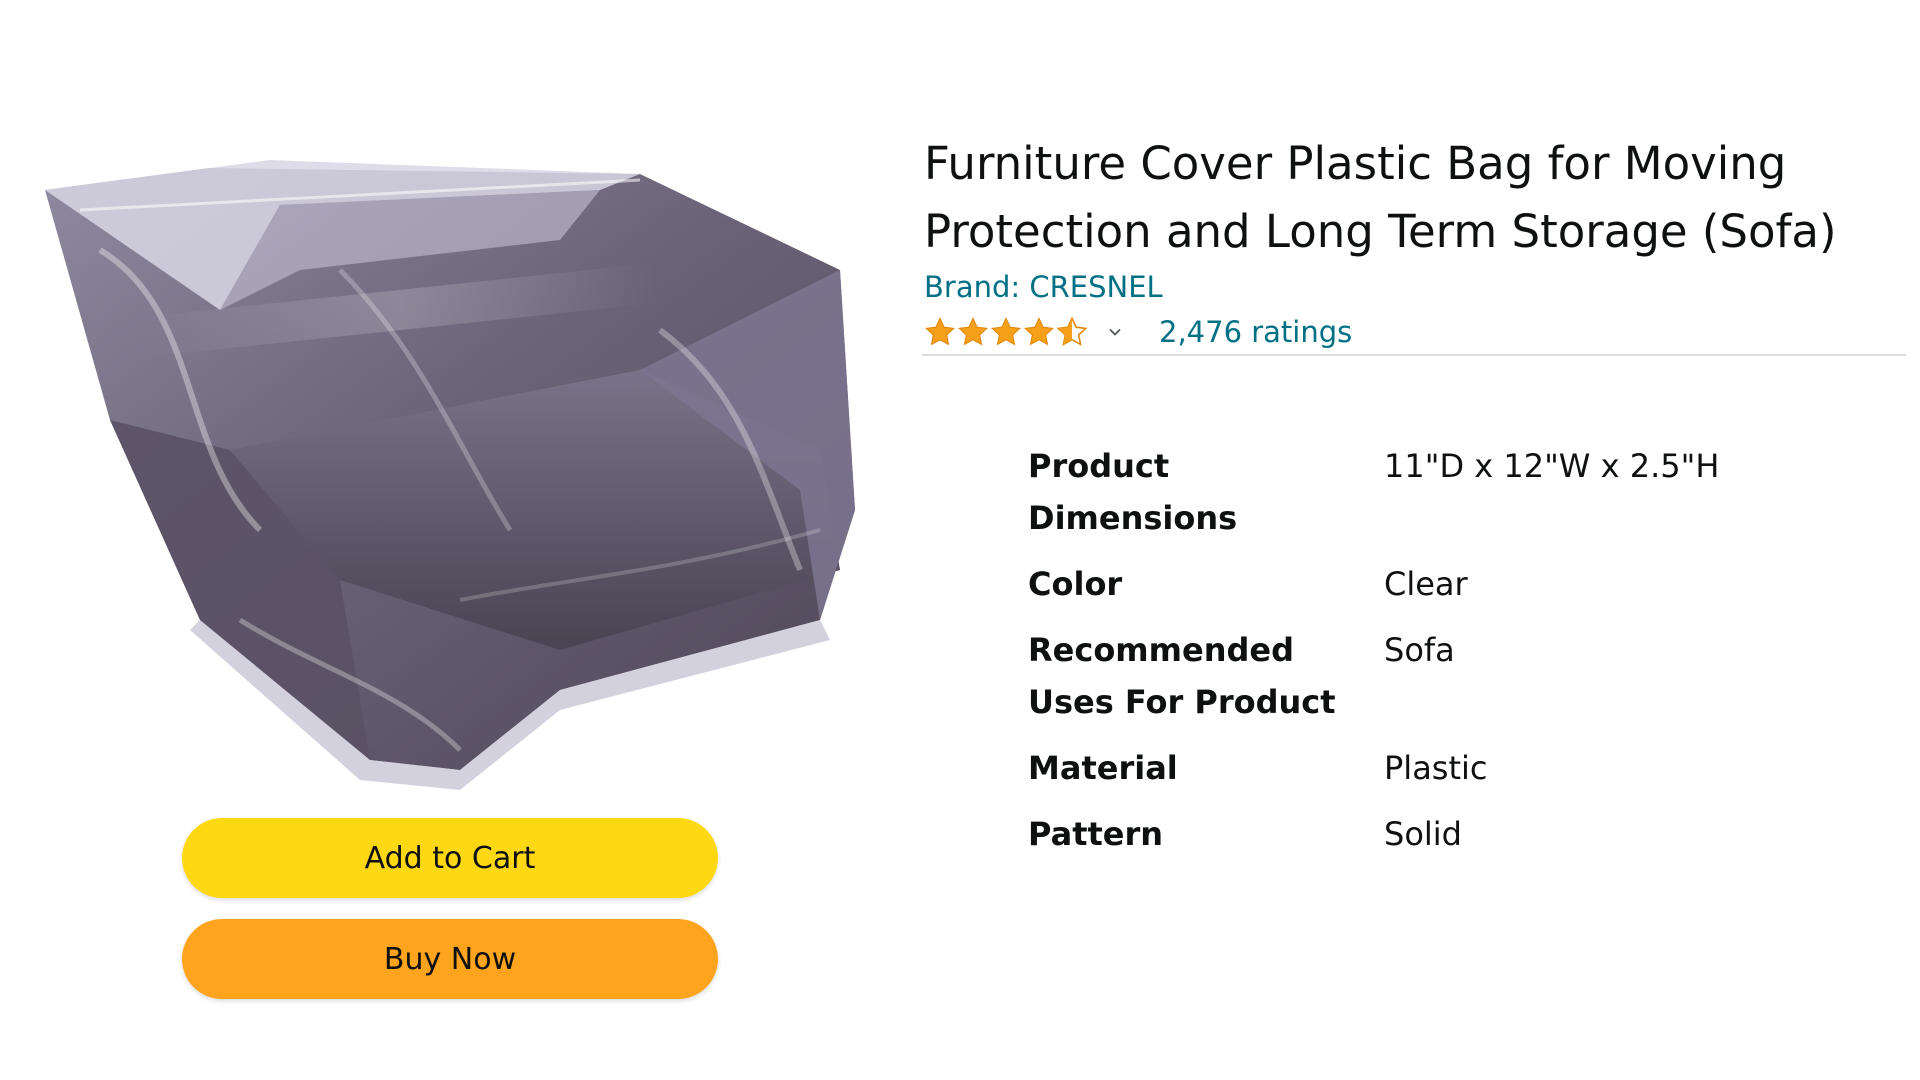  What do you see at coordinates (1436, 768) in the screenshot?
I see `spec-value: Plastic` at bounding box center [1436, 768].